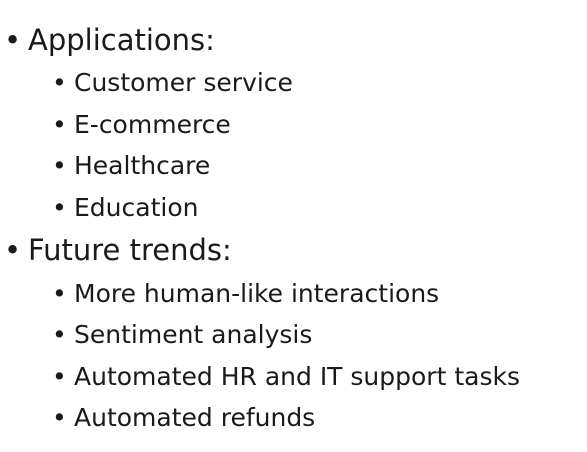  Describe the element at coordinates (257, 293) in the screenshot. I see `list-item-text: More human-like interactions` at that location.